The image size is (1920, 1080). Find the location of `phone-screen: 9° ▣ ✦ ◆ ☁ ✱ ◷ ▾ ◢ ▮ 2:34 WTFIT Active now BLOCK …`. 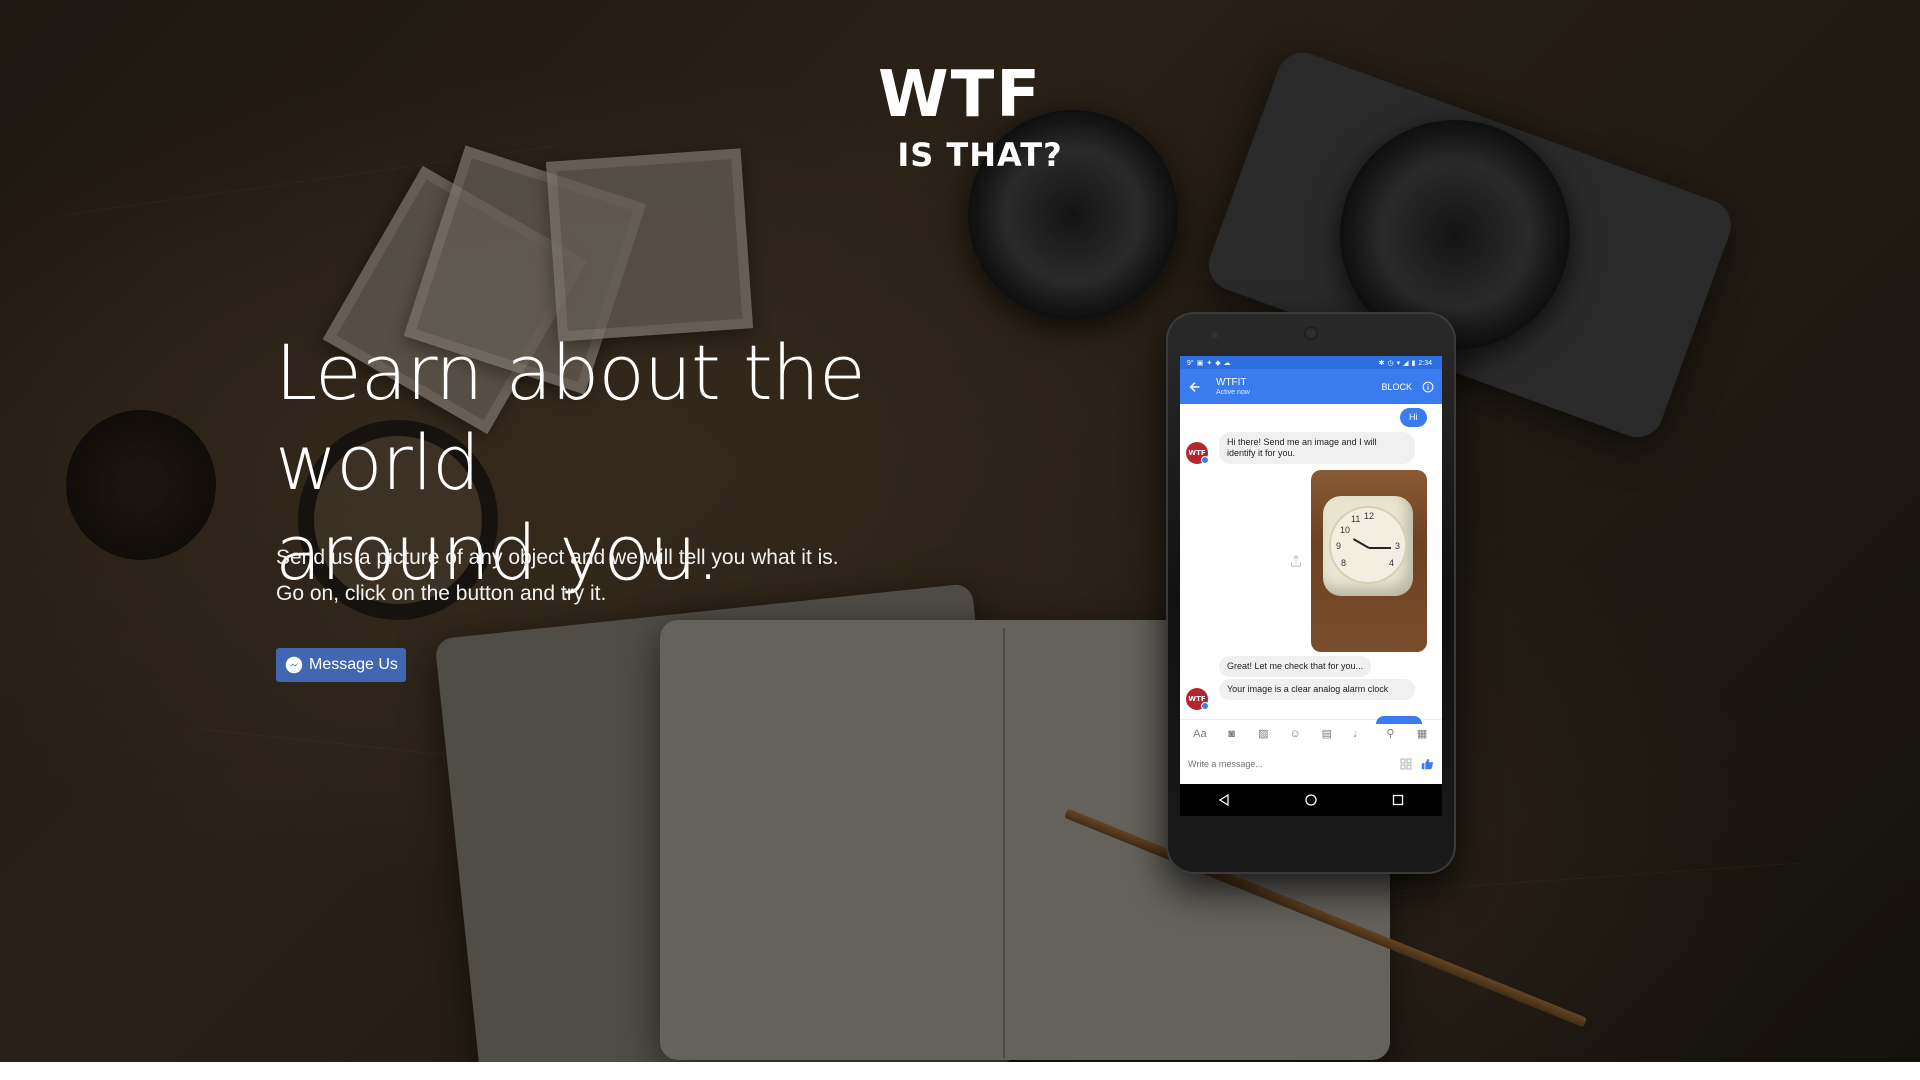

phone-screen: 9° ▣ ✦ ◆ ☁ ✱ ◷ ▾ ◢ ▮ 2:34 WTFIT Active now BLOCK … is located at coordinates (1311, 570).